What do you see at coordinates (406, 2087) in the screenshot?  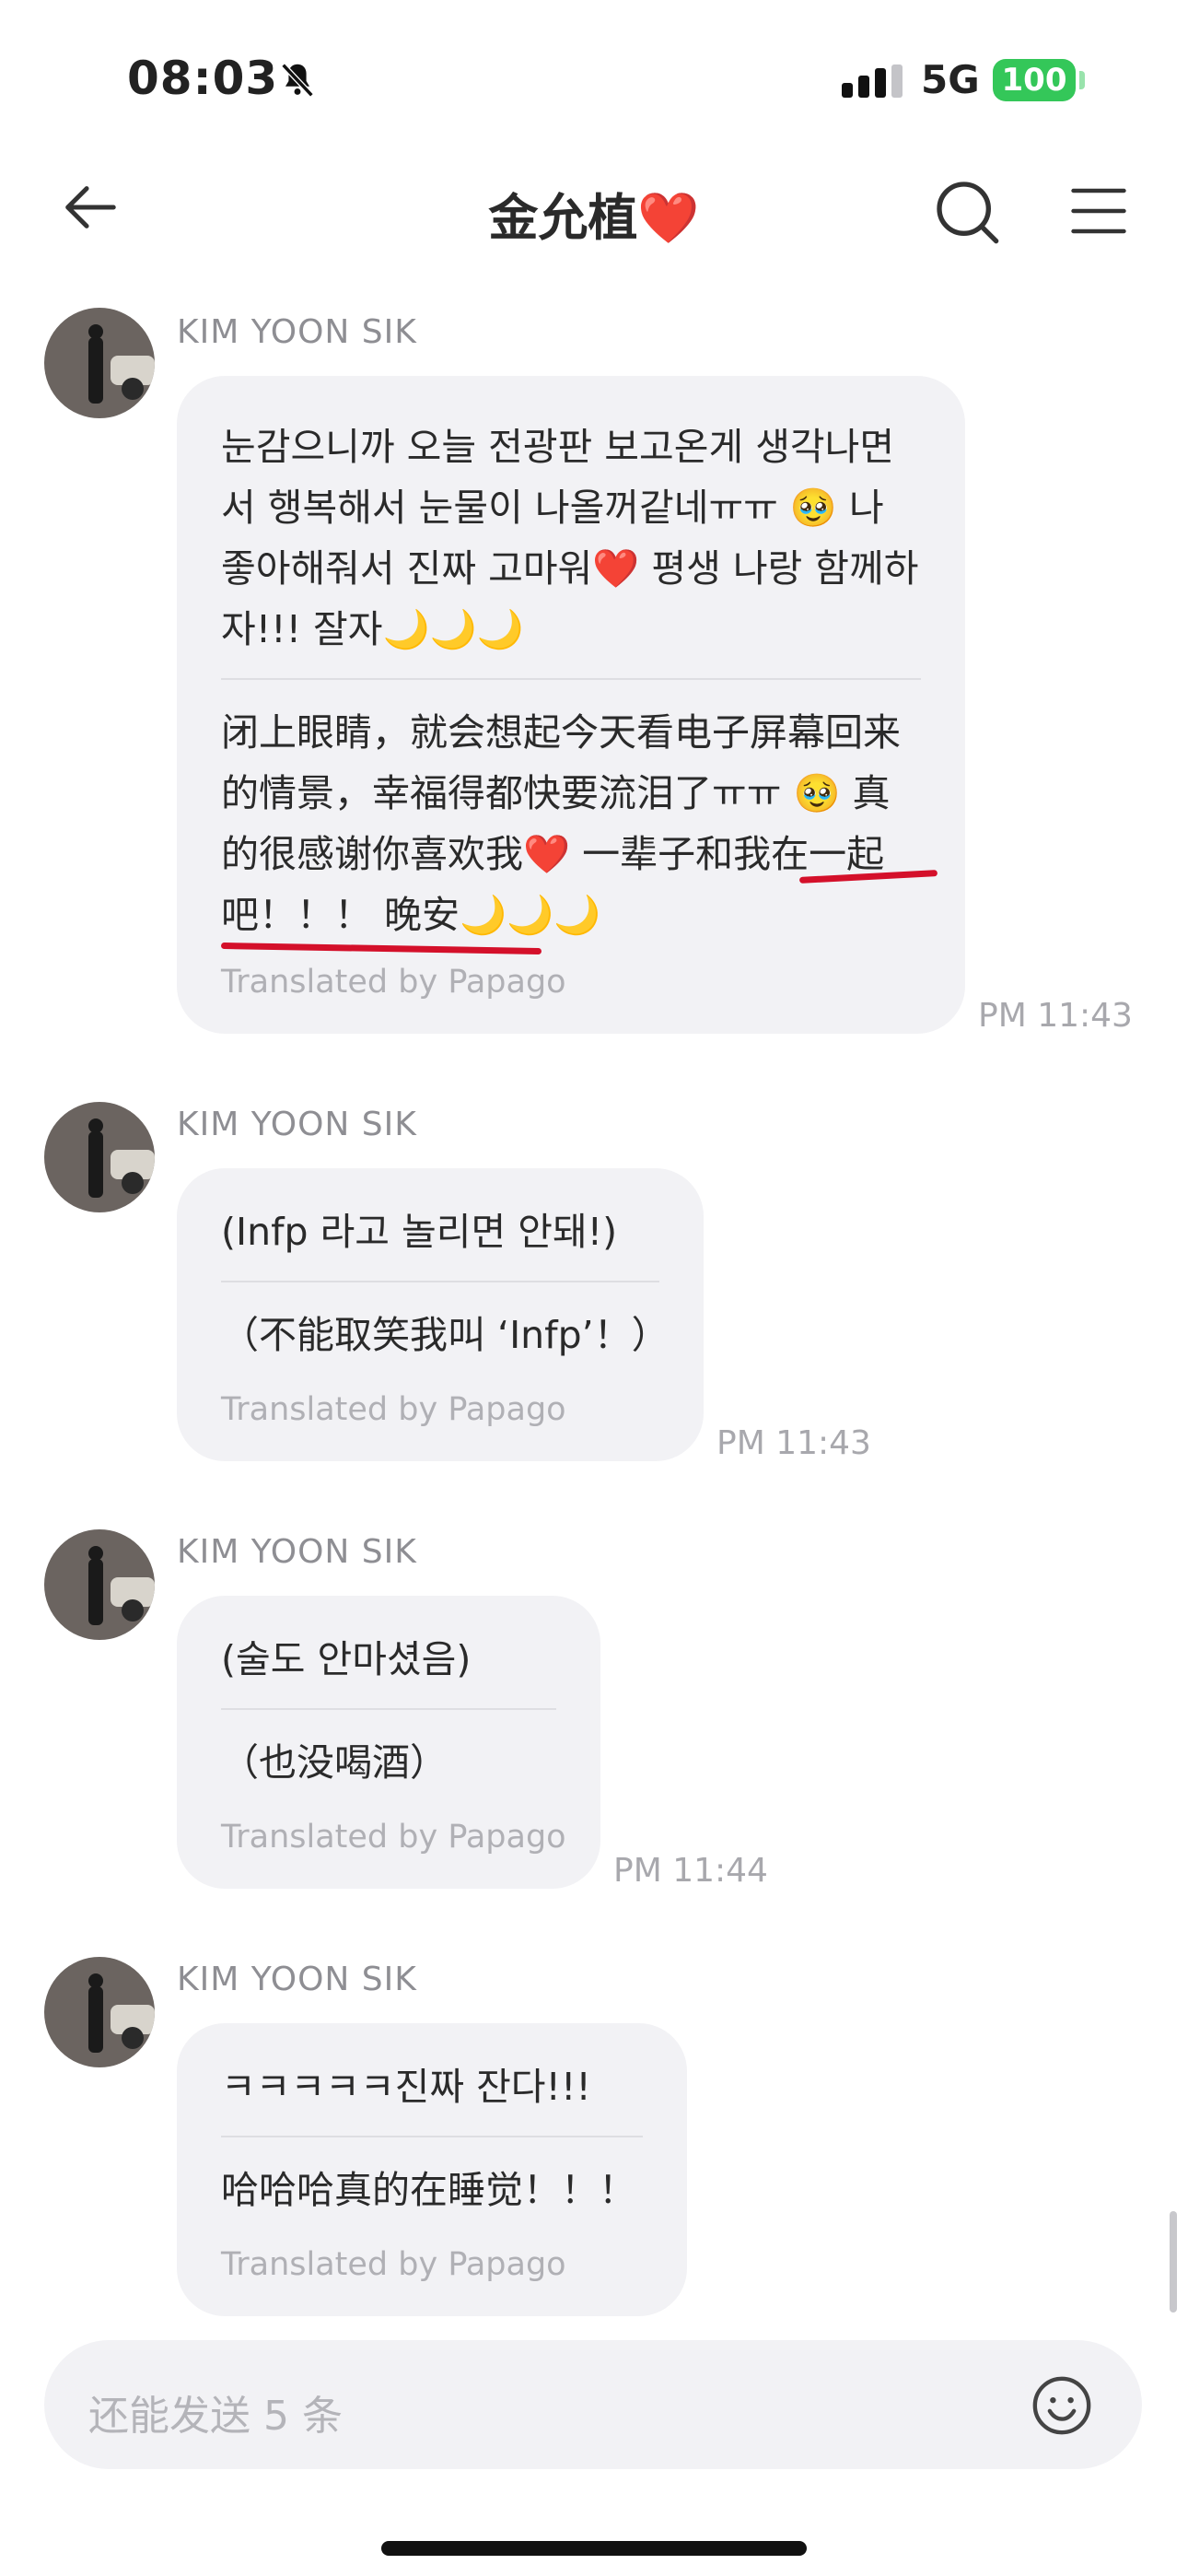 I see `original-text: ㅋㅋㅋㅋㅋ진짜 잔다!!!` at bounding box center [406, 2087].